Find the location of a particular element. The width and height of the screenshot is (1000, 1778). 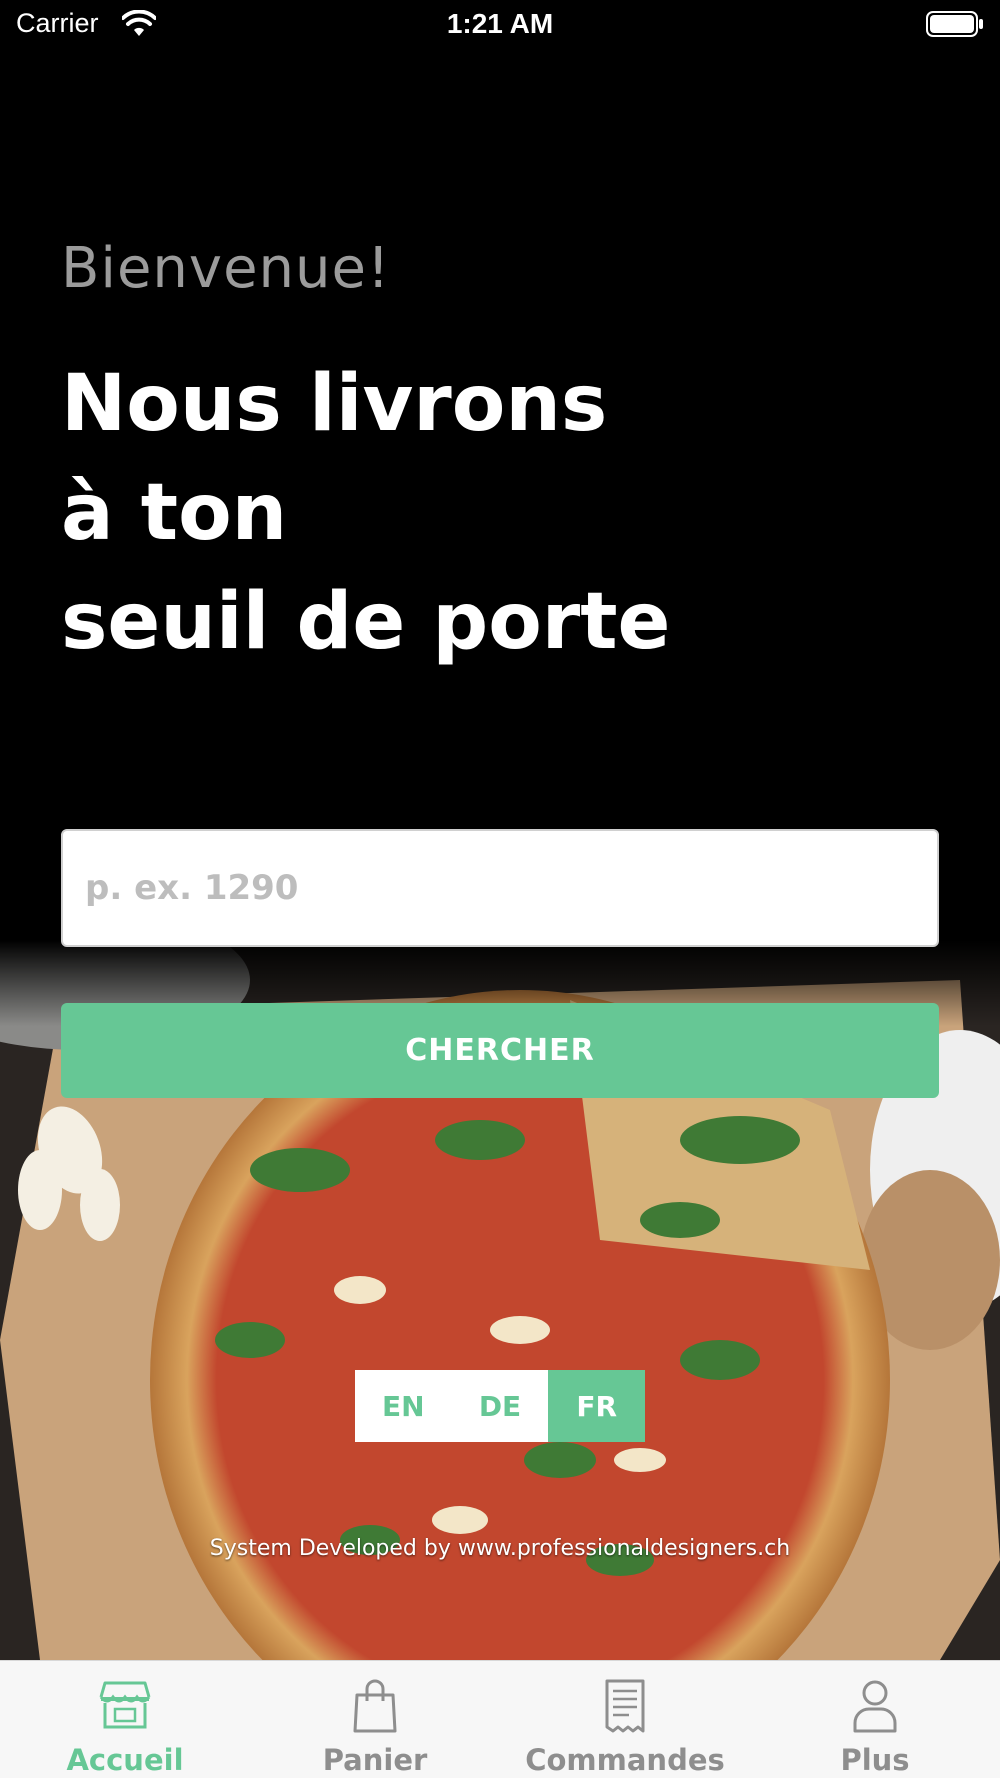

language-option-fr: FR is located at coordinates (597, 1406).